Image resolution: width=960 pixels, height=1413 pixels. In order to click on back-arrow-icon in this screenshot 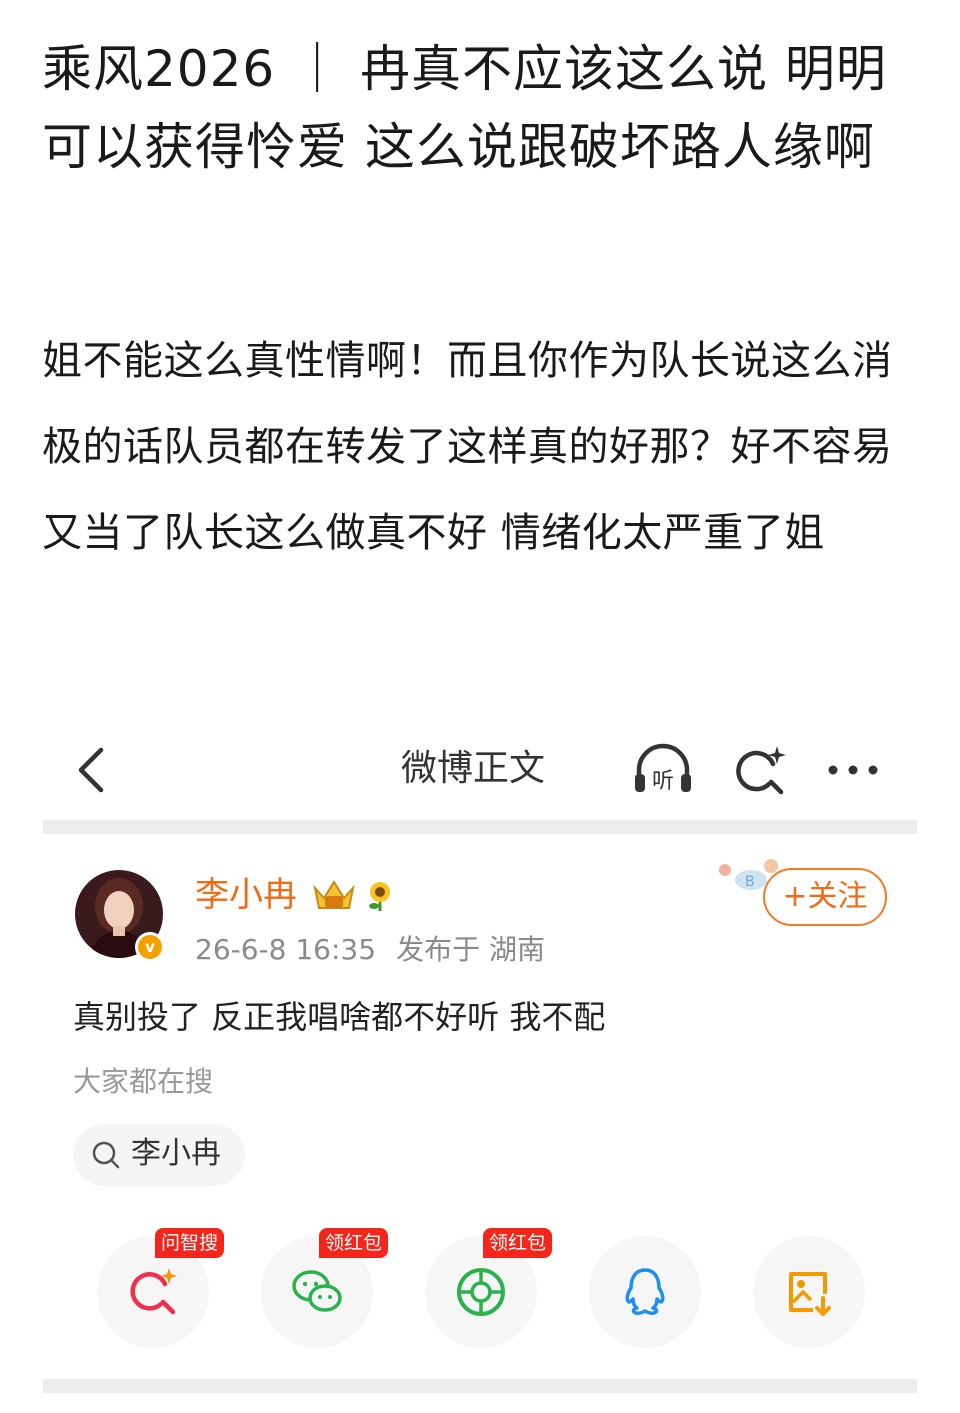, I will do `click(93, 770)`.